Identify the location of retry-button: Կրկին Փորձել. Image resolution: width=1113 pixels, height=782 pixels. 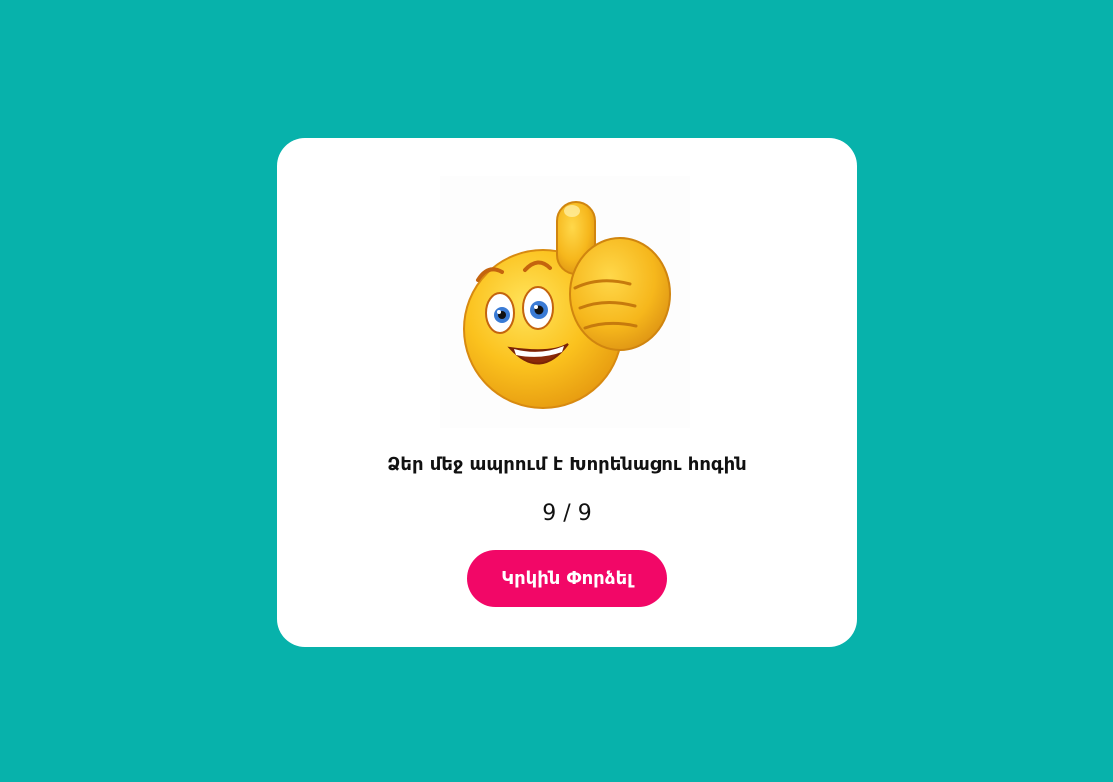
(567, 578).